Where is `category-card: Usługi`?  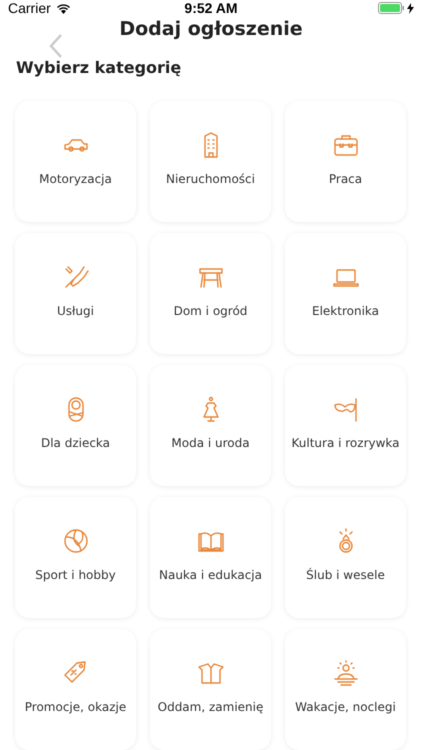
category-card: Usługi is located at coordinates (75, 293).